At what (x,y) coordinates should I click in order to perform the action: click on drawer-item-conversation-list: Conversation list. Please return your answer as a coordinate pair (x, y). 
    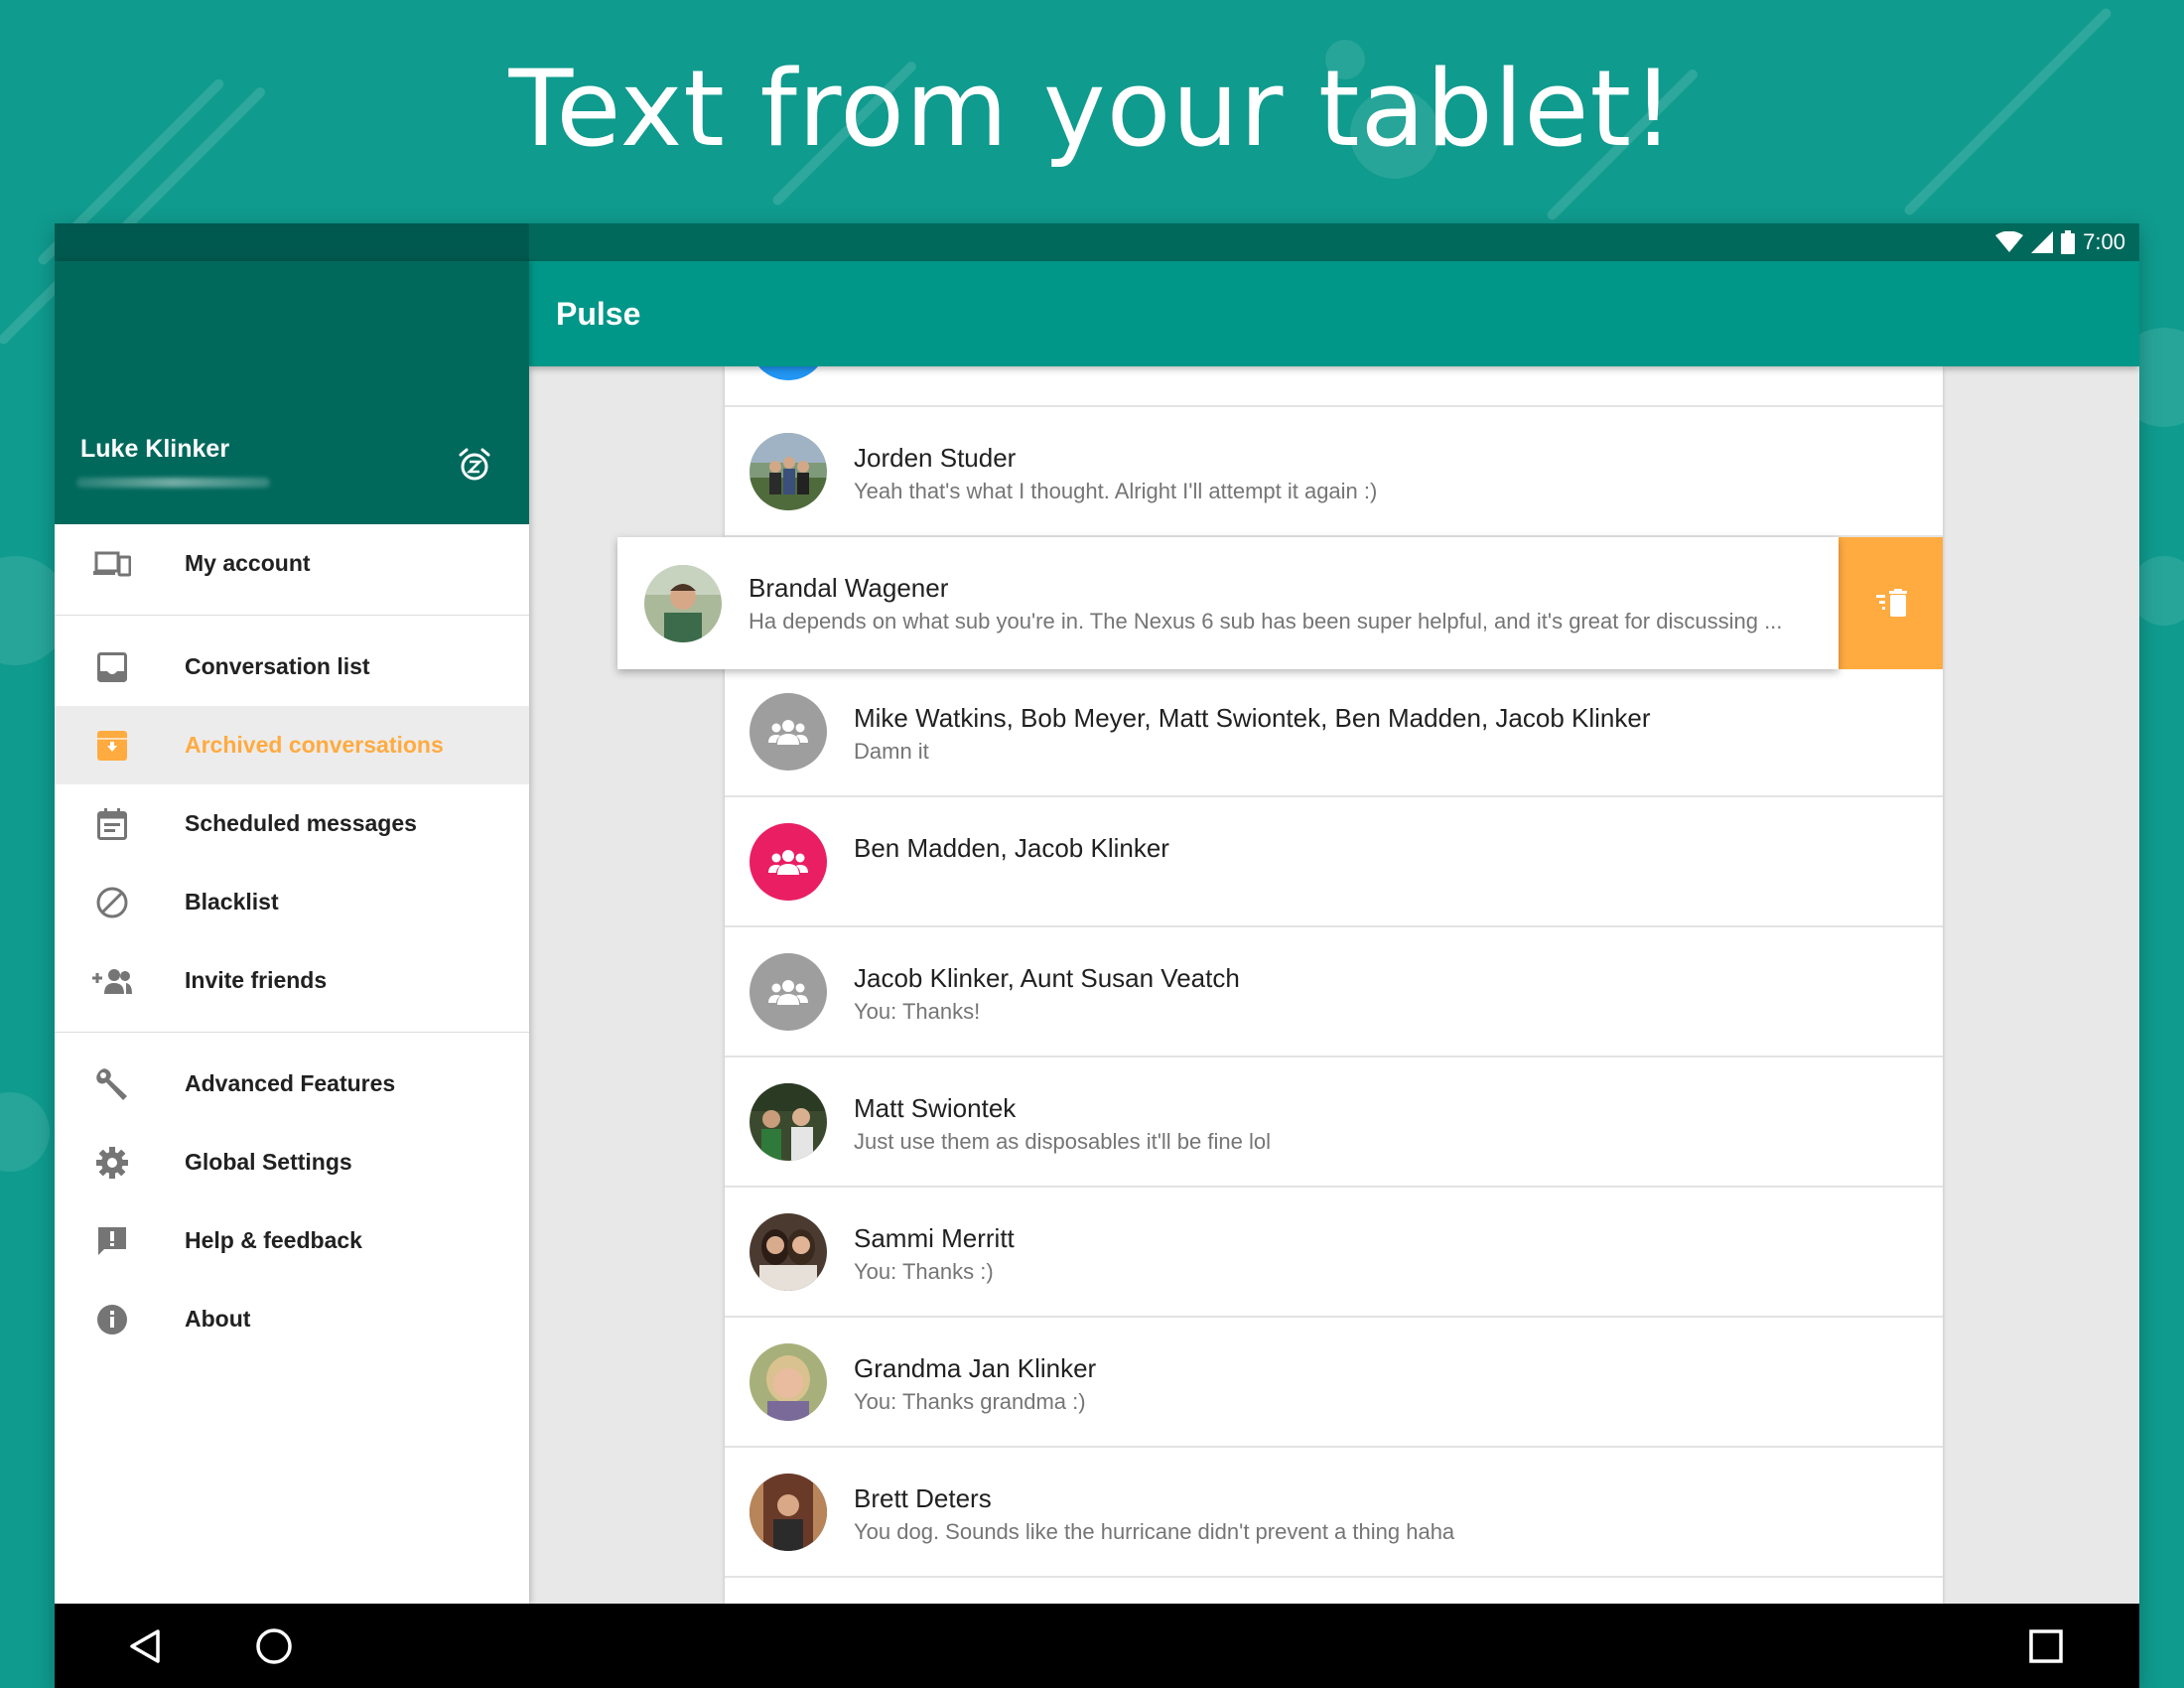
    Looking at the image, I should click on (292, 667).